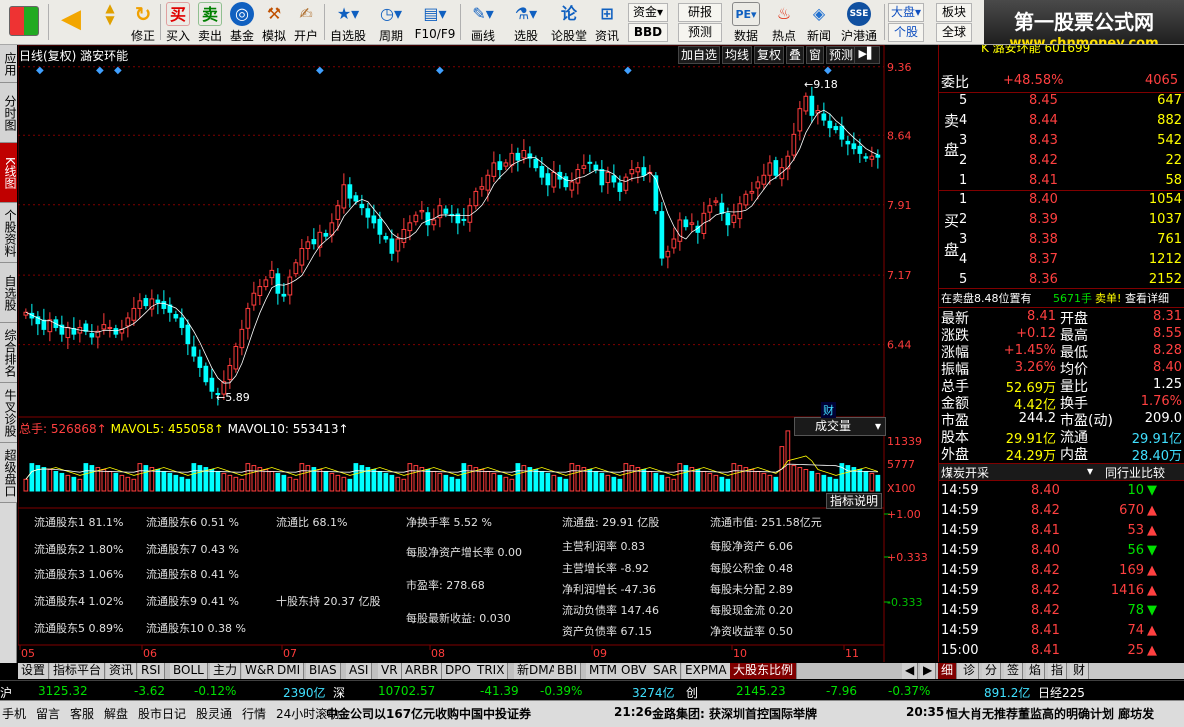 The height and width of the screenshot is (727, 1184). I want to click on view-details-link: 查看详细, so click(1147, 298).